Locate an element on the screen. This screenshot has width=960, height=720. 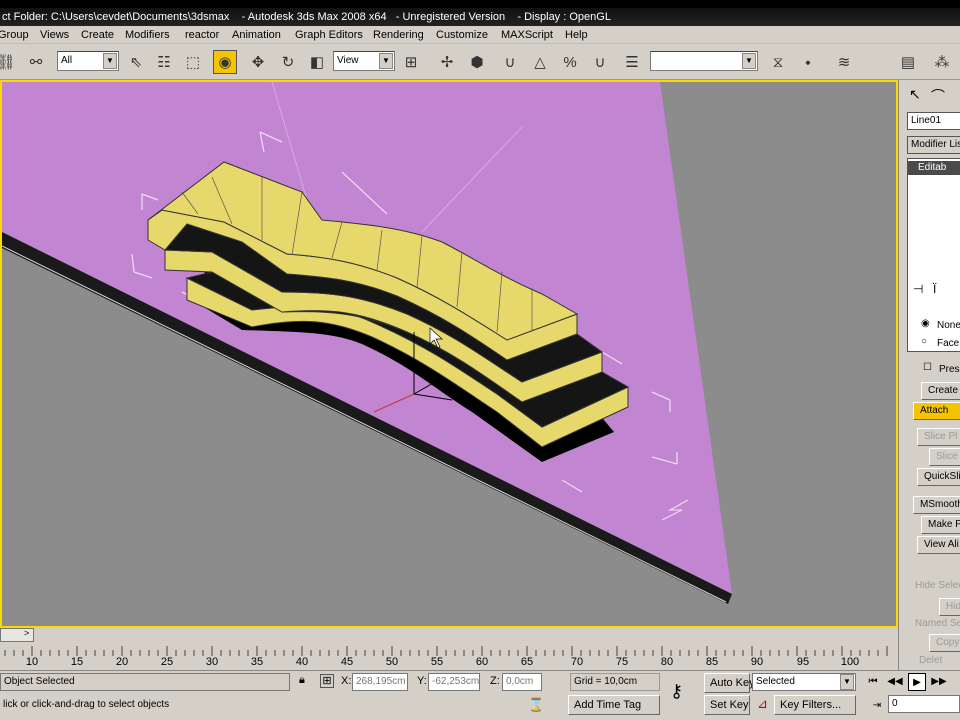
tick-label: 45 is located at coordinates (347, 662).